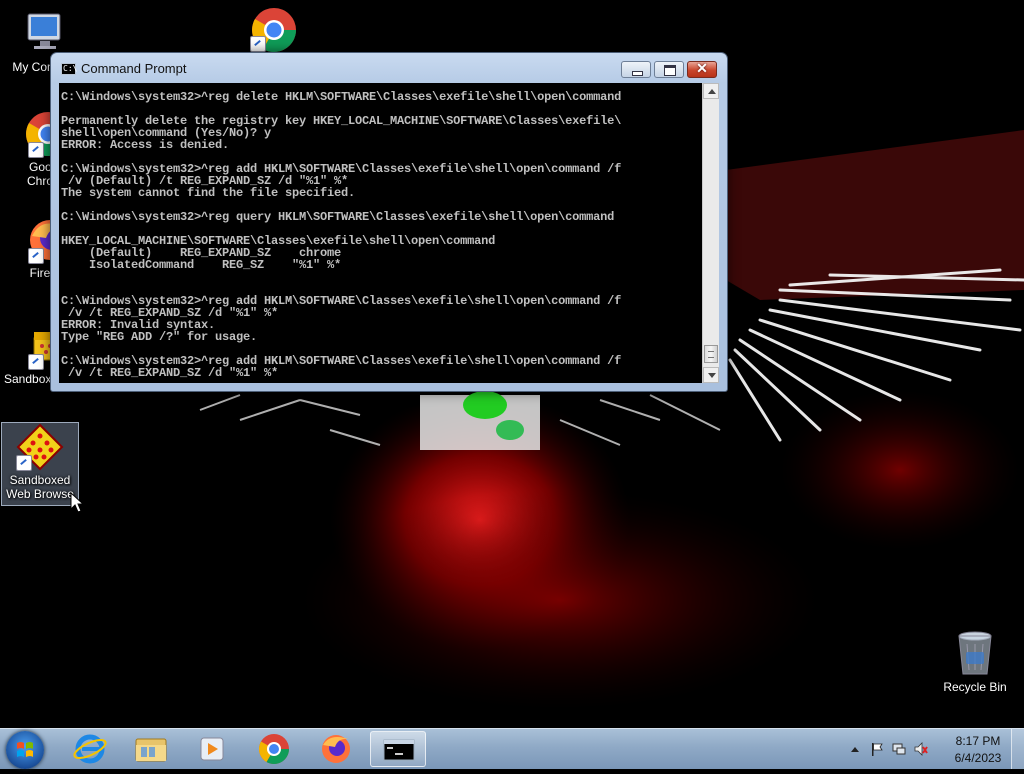 The width and height of the screenshot is (1024, 774). I want to click on taskbar: 8:17 PM 6/4/2023, so click(512, 748).